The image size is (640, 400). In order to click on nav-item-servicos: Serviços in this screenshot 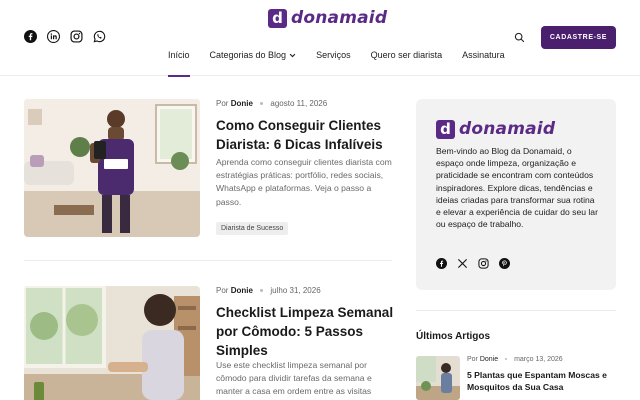, I will do `click(333, 61)`.